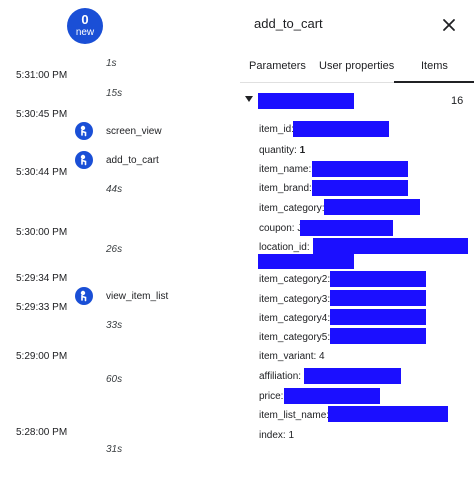 Image resolution: width=474 pixels, height=485 pixels. I want to click on caret-down-icon, so click(249, 99).